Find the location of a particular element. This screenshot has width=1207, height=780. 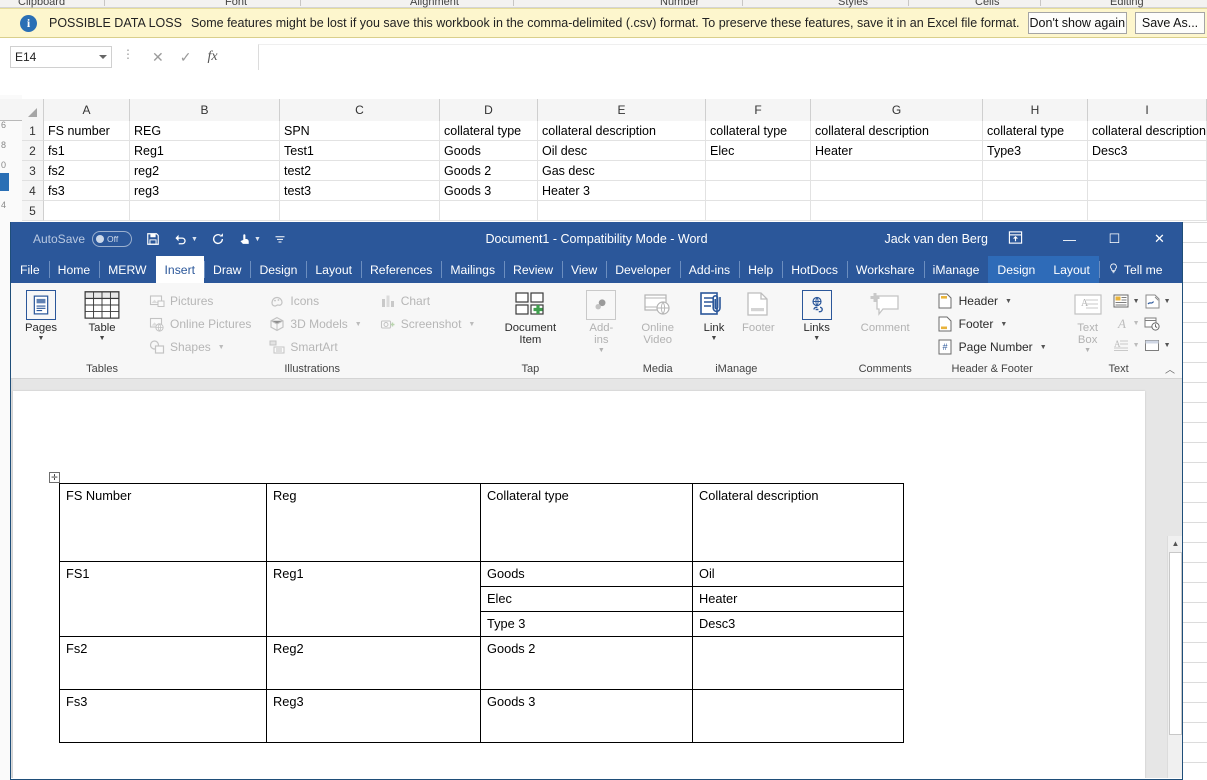

new-comment-button: Comment is located at coordinates (885, 311).